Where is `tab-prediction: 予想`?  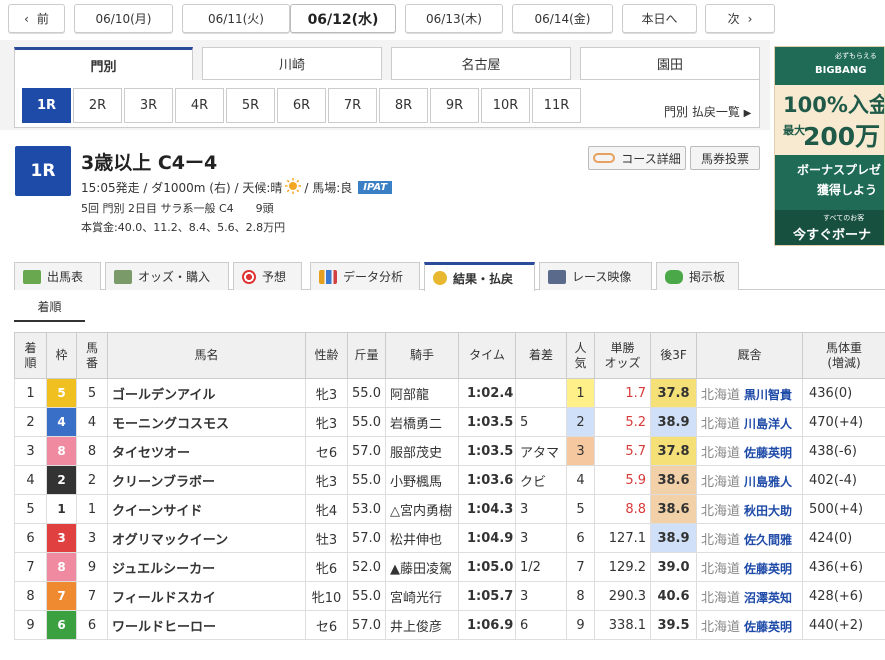 tab-prediction: 予想 is located at coordinates (267, 276).